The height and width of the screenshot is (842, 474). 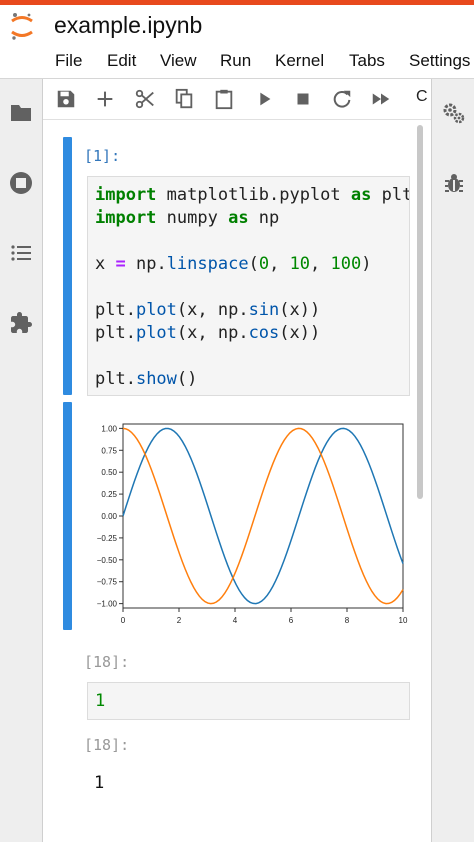 What do you see at coordinates (300, 264) in the screenshot?
I see `code-token: 10` at bounding box center [300, 264].